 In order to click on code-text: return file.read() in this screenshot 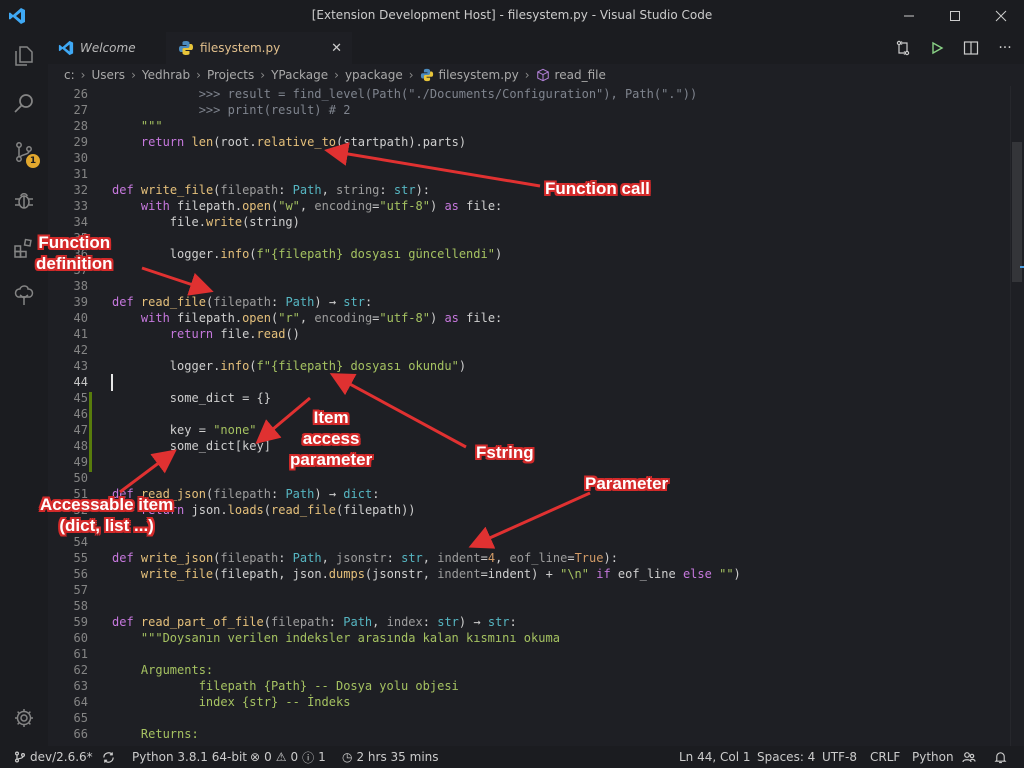, I will do `click(234, 334)`.